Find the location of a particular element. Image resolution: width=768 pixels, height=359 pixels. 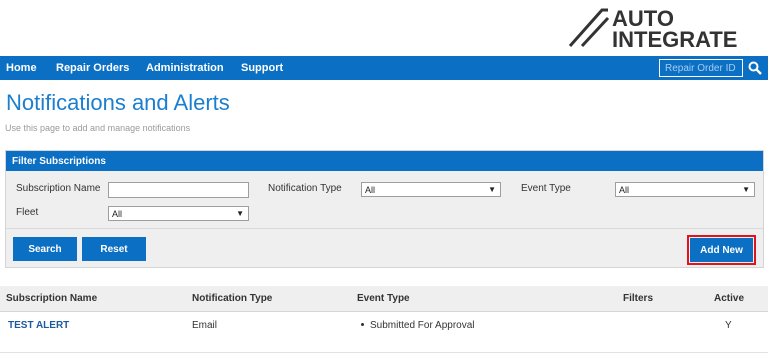

bullet-icon is located at coordinates (362, 324).